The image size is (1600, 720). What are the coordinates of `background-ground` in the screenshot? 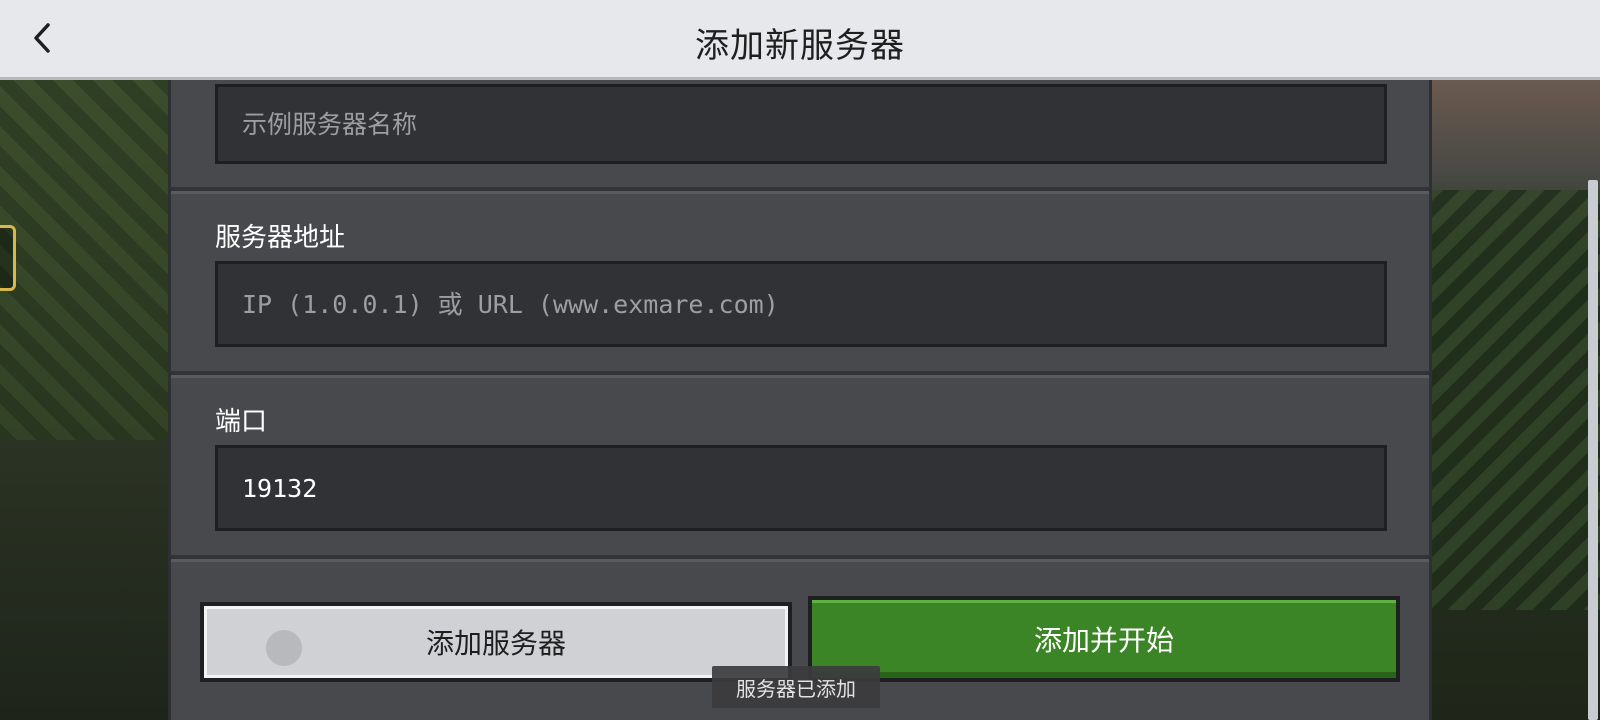 It's located at (85, 580).